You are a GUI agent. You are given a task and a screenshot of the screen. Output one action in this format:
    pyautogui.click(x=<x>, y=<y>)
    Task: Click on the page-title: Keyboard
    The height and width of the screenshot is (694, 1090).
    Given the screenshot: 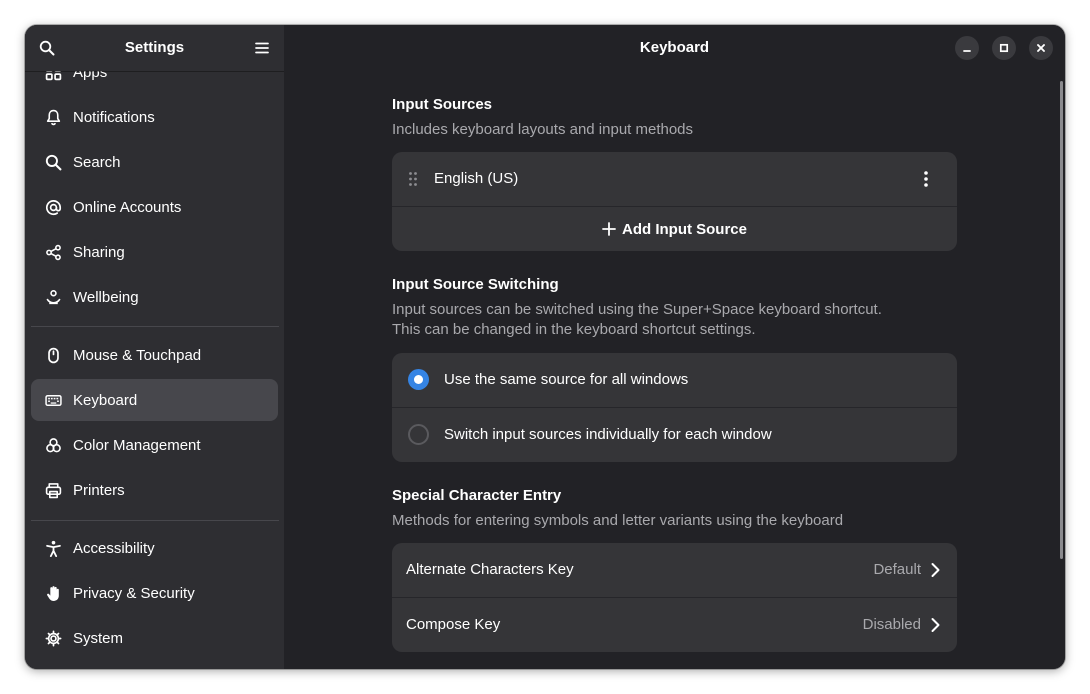 What is the action you would take?
    pyautogui.click(x=674, y=47)
    